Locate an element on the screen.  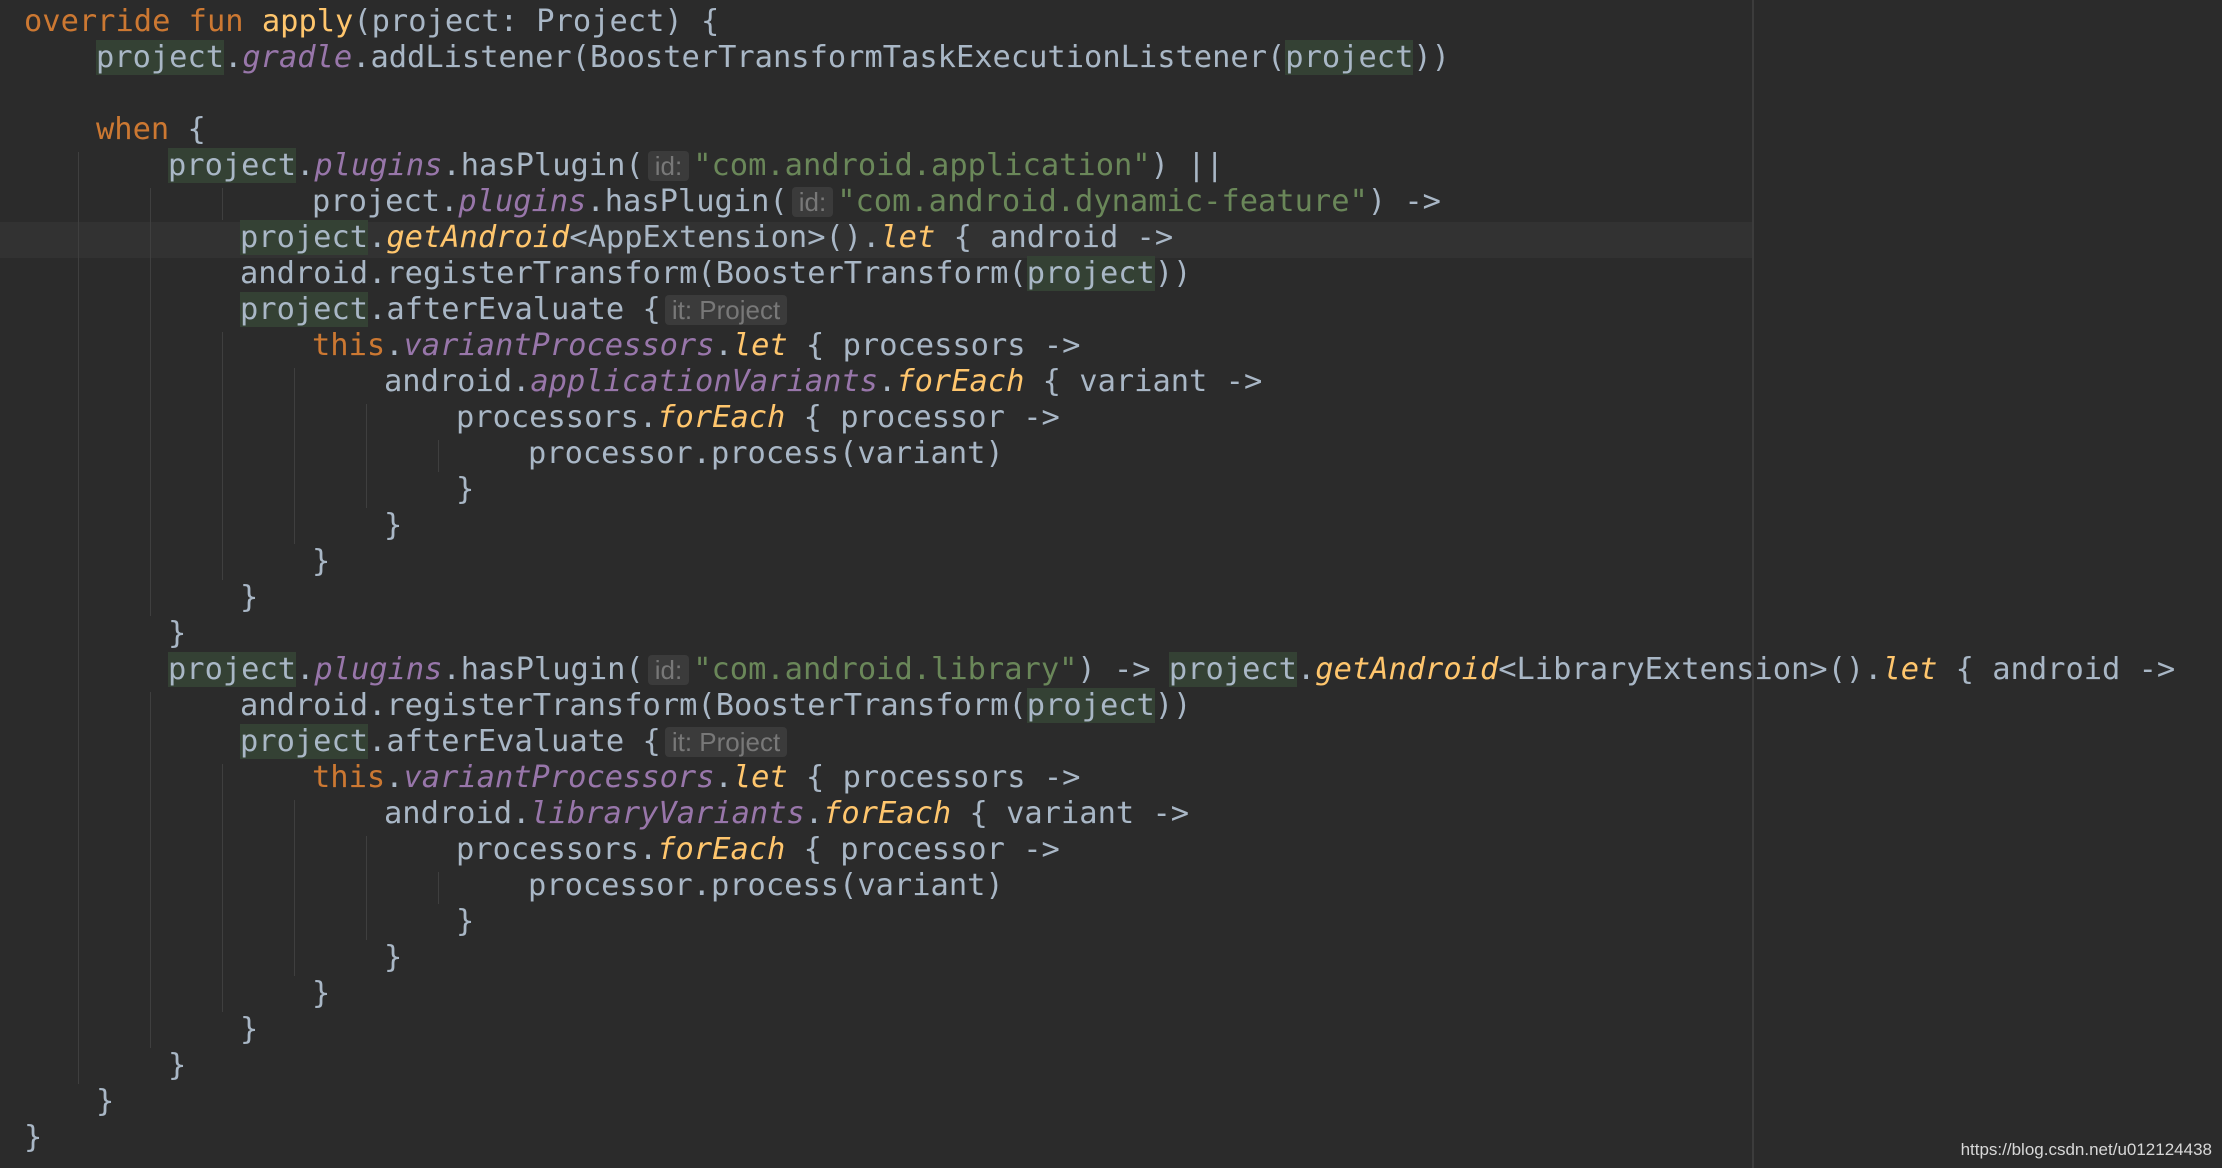
code-token: .afterEvaluate { is located at coordinates (514, 741).